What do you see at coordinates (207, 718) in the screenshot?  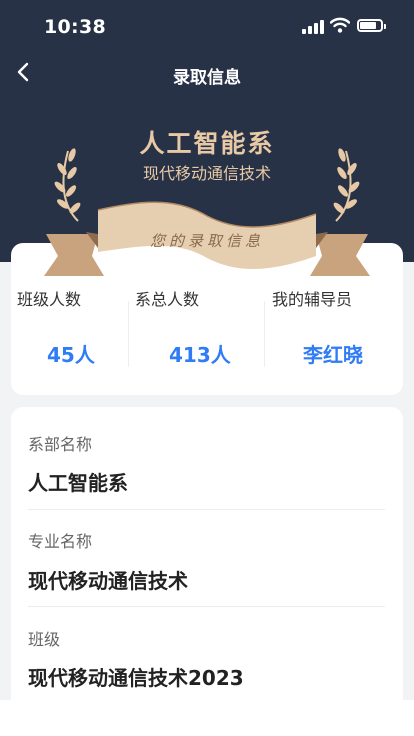 I see `bottom-safe-area` at bounding box center [207, 718].